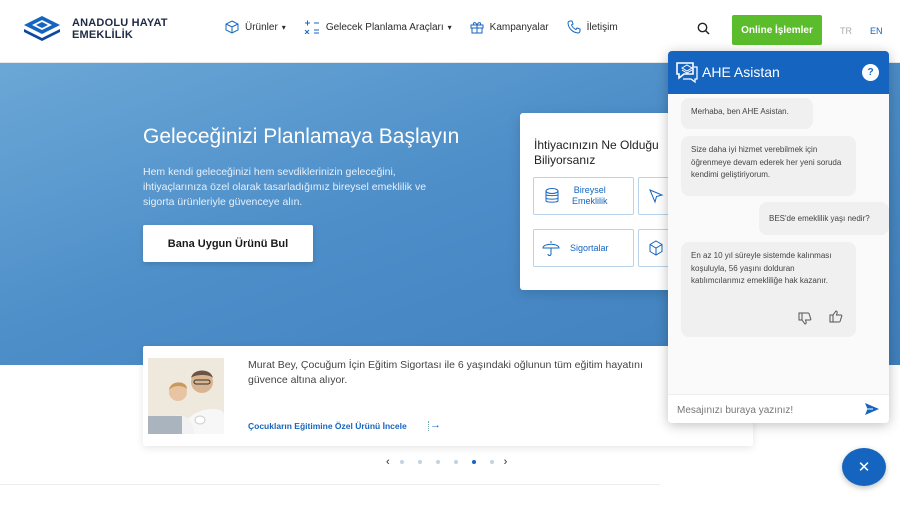 The image size is (900, 530). What do you see at coordinates (747, 113) in the screenshot?
I see `bot-message: Merhaba, ben AHE Asistan.` at bounding box center [747, 113].